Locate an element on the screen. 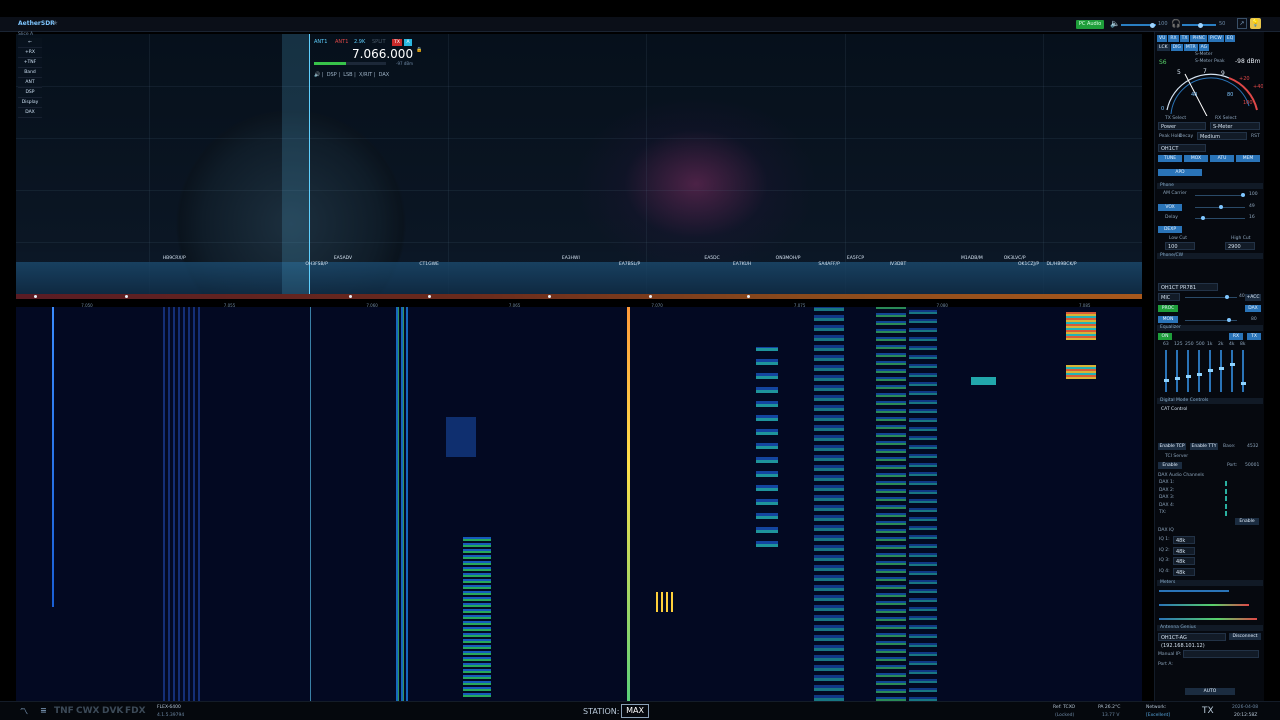  spot-label: DL/HB9BCK/P is located at coordinates (1061, 264).